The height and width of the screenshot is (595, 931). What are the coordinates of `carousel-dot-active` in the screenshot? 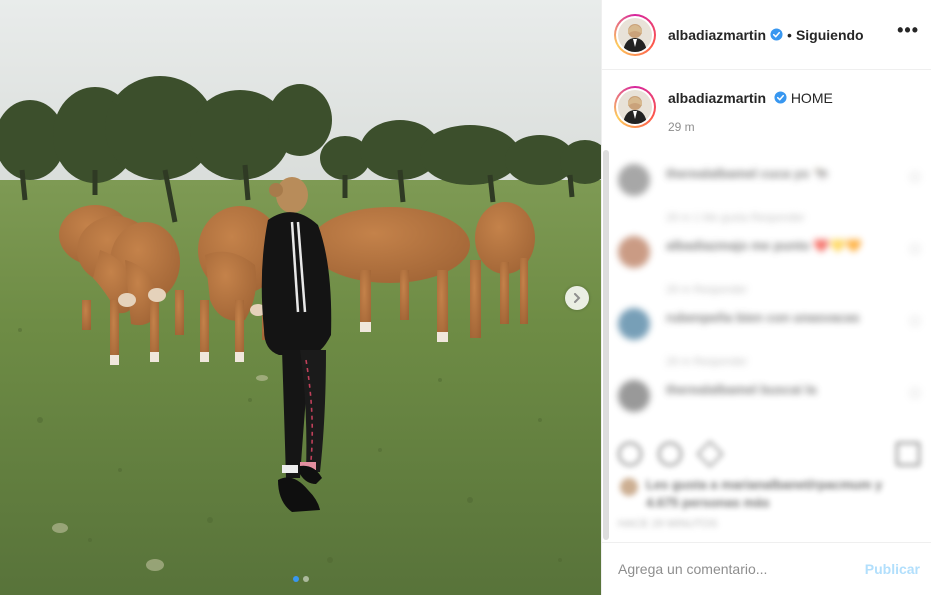 It's located at (295, 579).